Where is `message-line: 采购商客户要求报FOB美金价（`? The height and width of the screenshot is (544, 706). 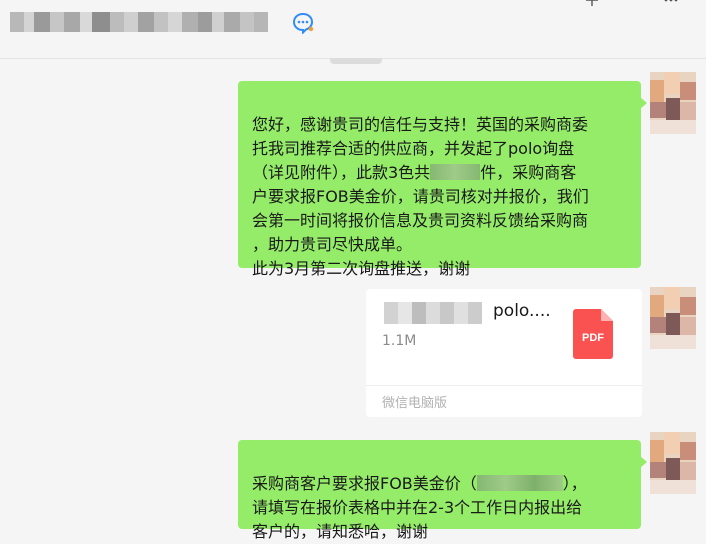 message-line: 采购商客户要求报FOB美金价（ is located at coordinates (364, 483).